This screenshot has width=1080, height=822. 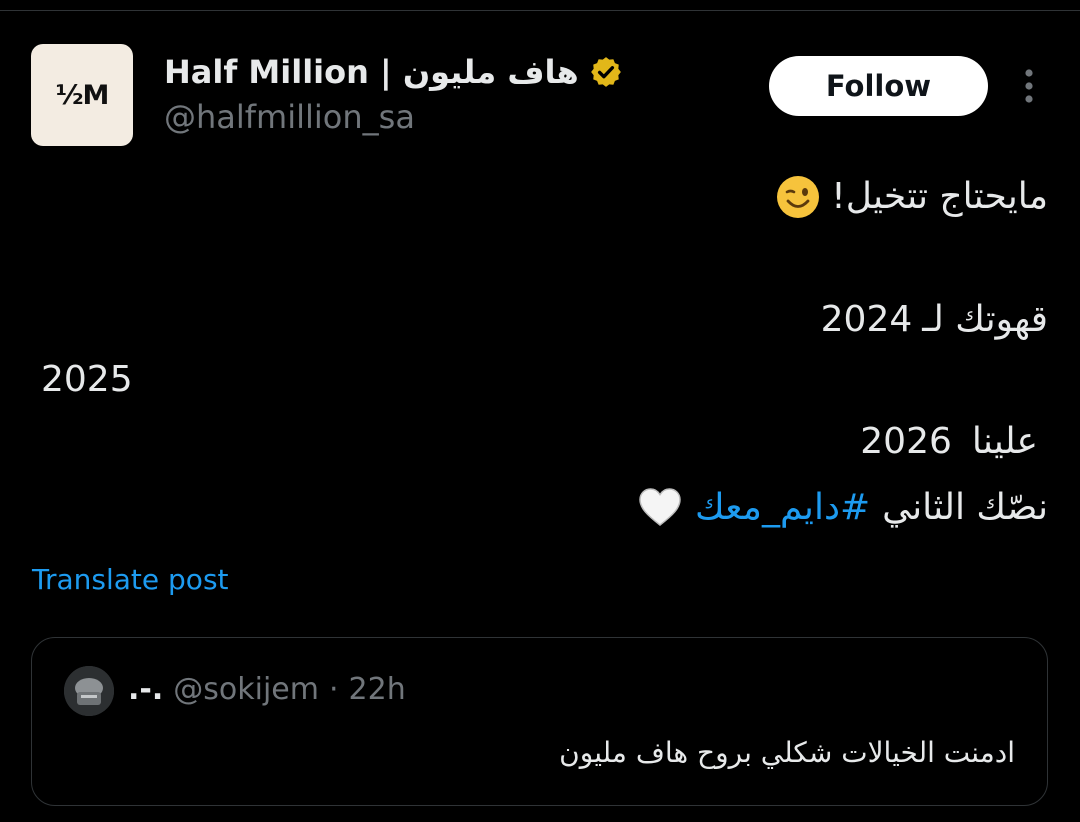 I want to click on tweet-text-line-4: علينا, so click(x=1004, y=441).